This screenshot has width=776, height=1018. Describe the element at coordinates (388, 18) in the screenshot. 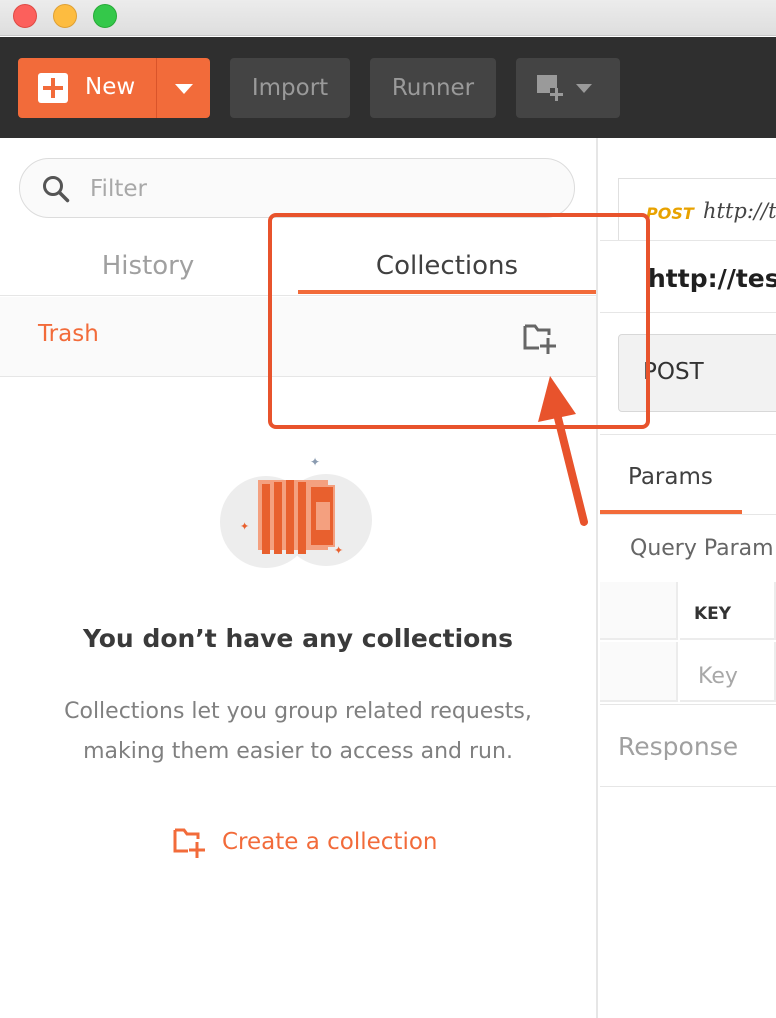

I see `window-titlebar` at that location.